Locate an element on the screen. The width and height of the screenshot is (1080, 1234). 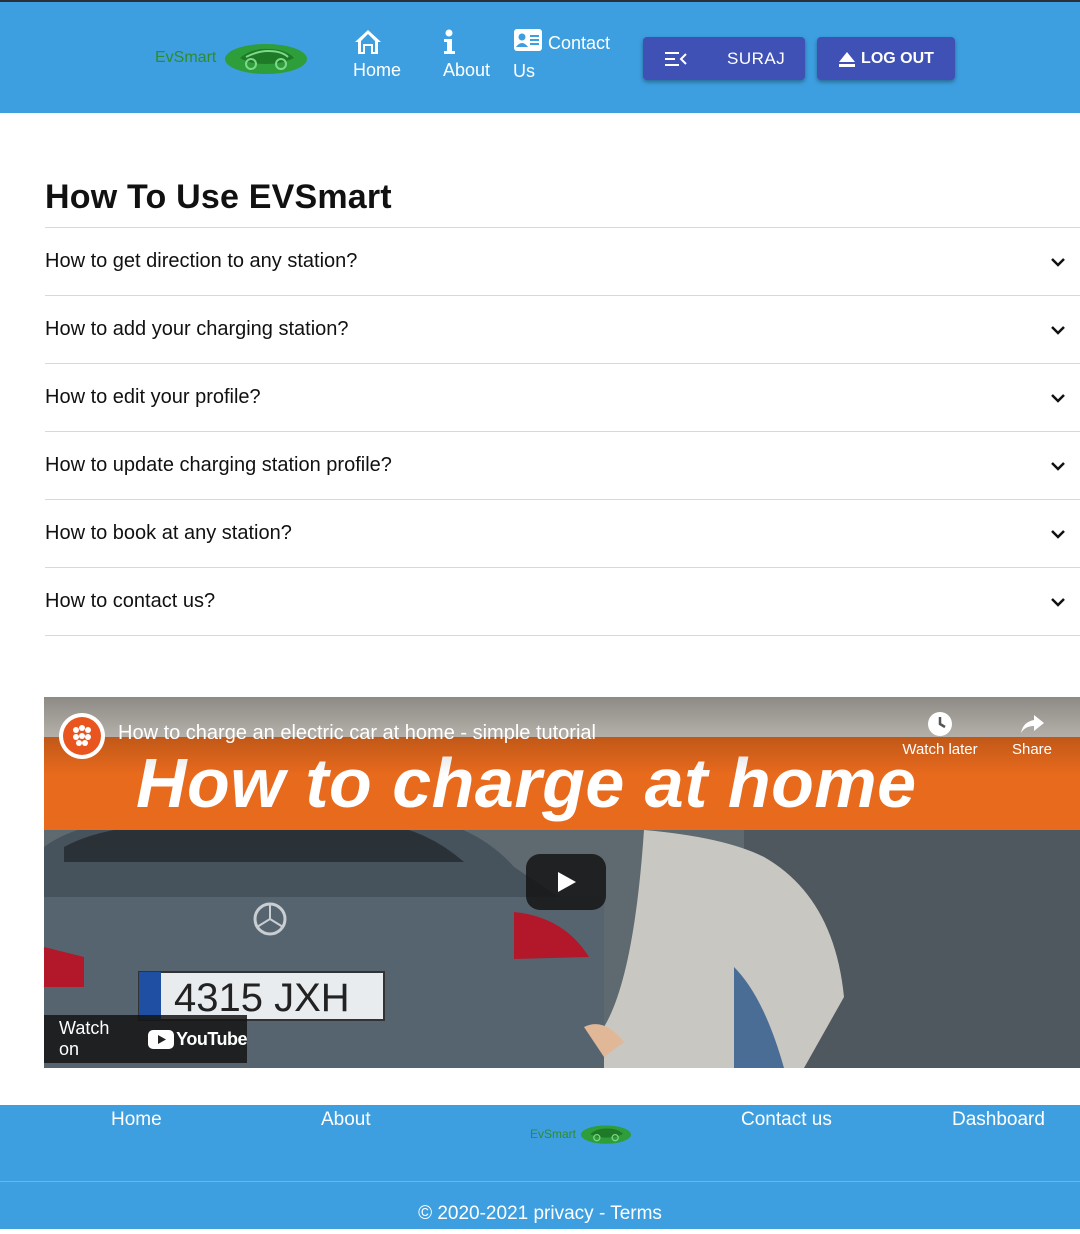
footer-link-dashboard: Dashboard is located at coordinates (998, 1120).